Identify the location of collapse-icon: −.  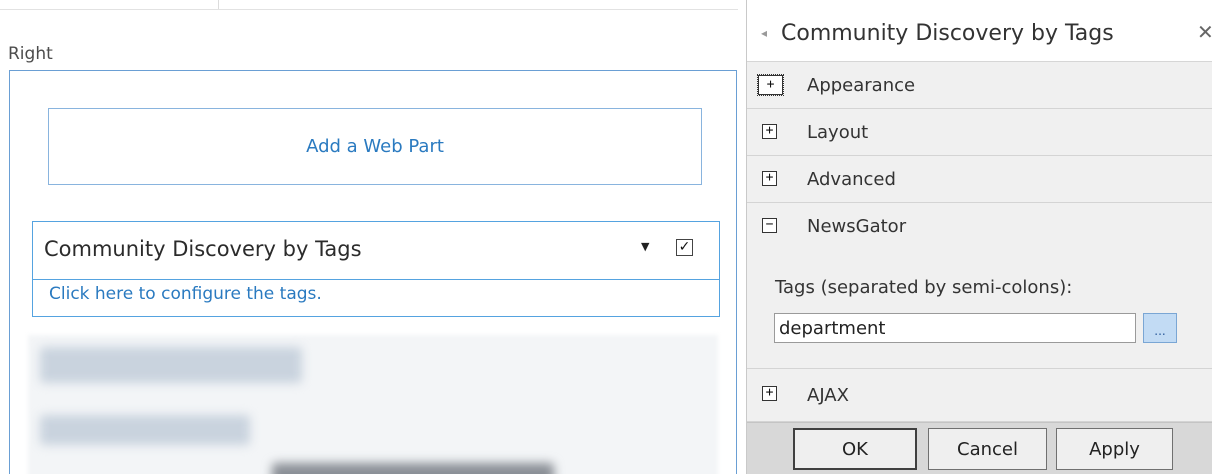
(769, 225).